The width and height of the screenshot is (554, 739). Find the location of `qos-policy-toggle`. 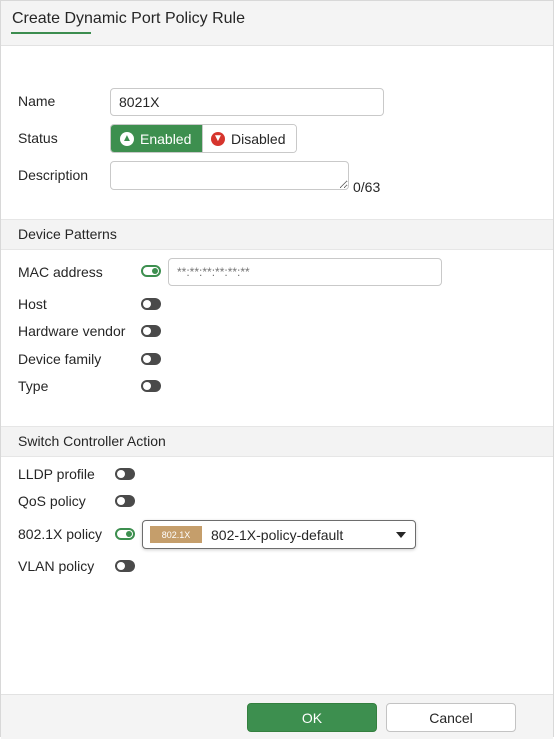

qos-policy-toggle is located at coordinates (125, 501).